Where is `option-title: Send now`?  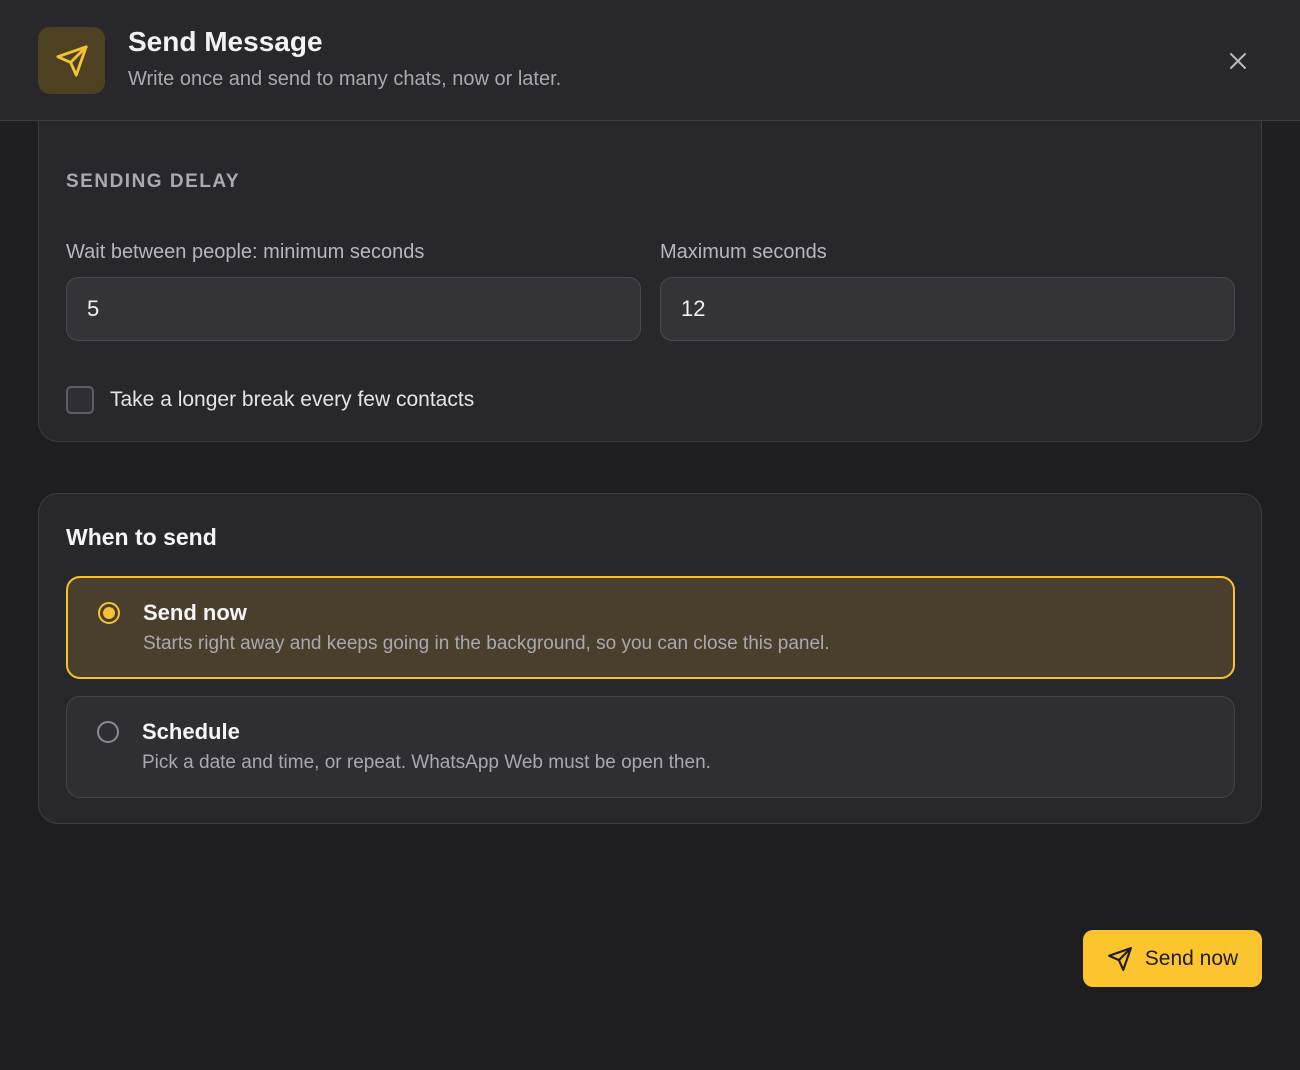
option-title: Send now is located at coordinates (195, 612).